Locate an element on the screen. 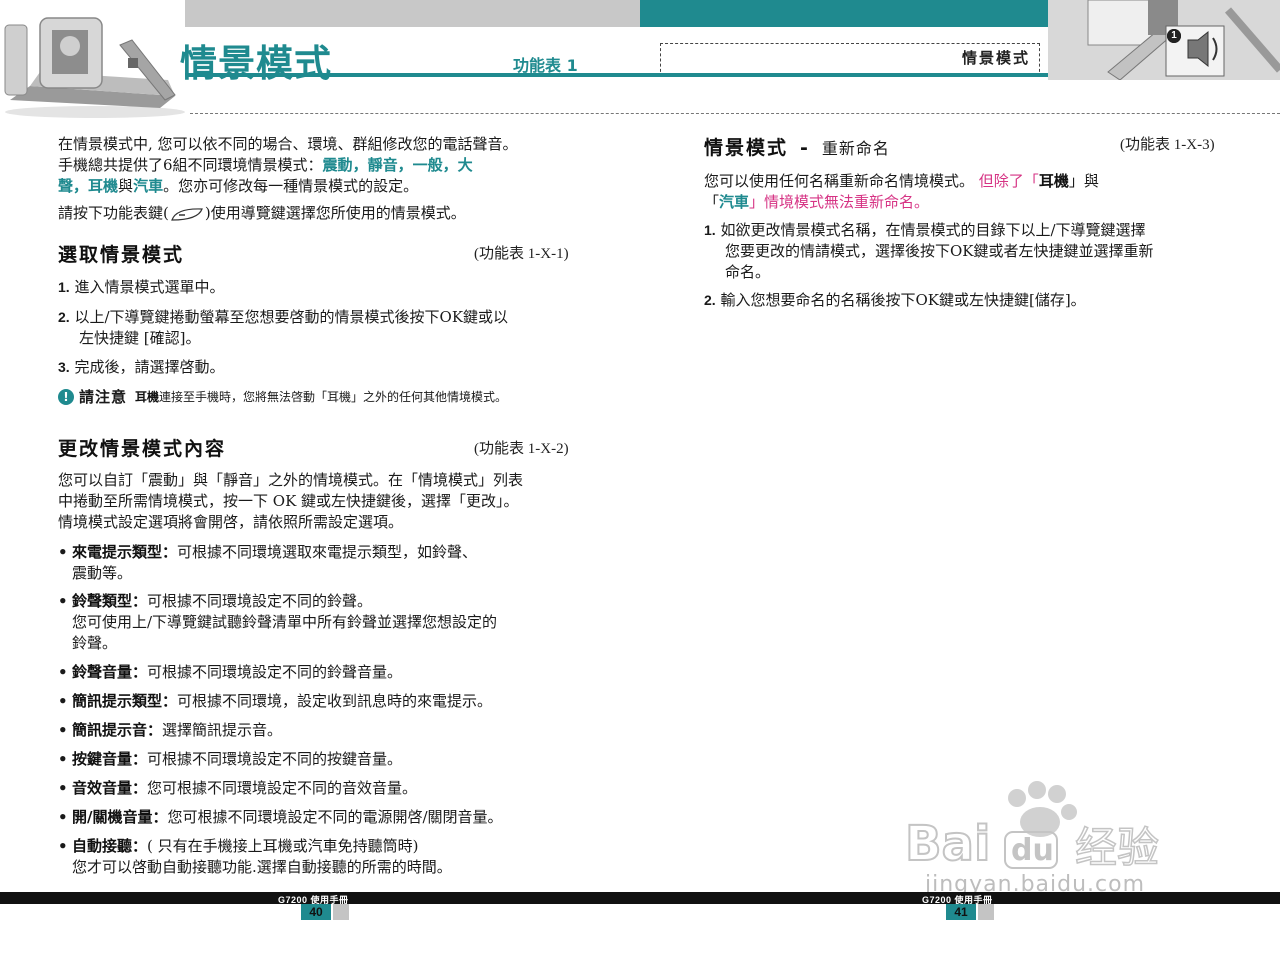  setting-item-key-volume: 按鍵音量：可根據不同環境設定不同的按鍵音量。 is located at coordinates (325, 759).